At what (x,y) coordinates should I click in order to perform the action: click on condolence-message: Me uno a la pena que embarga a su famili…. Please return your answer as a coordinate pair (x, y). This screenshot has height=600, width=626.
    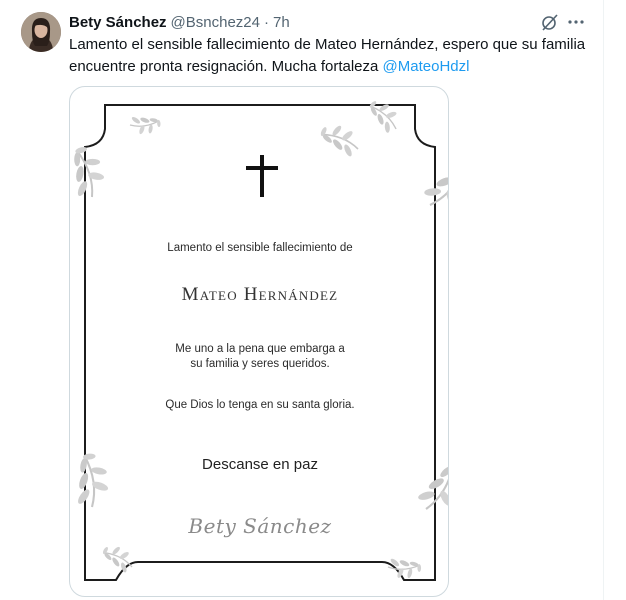
    Looking at the image, I should click on (259, 357).